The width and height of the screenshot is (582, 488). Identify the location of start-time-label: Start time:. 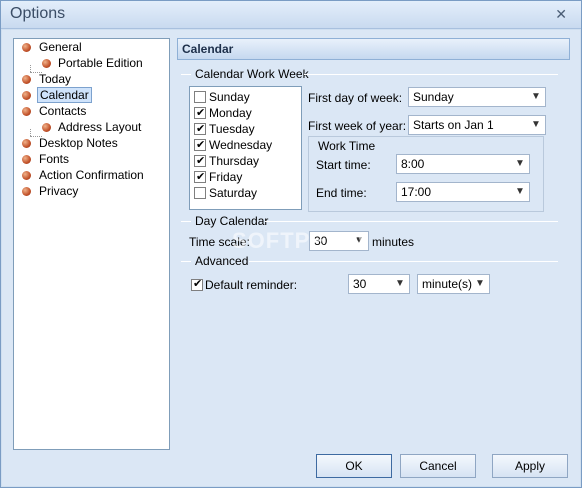
(343, 165).